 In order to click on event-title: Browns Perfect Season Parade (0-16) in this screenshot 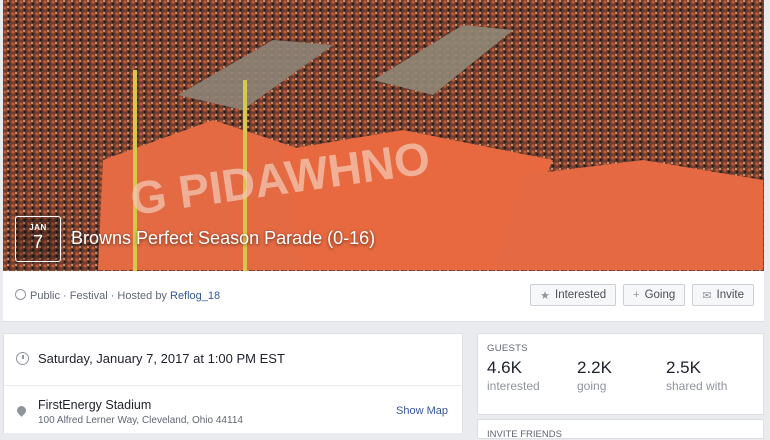, I will do `click(223, 238)`.